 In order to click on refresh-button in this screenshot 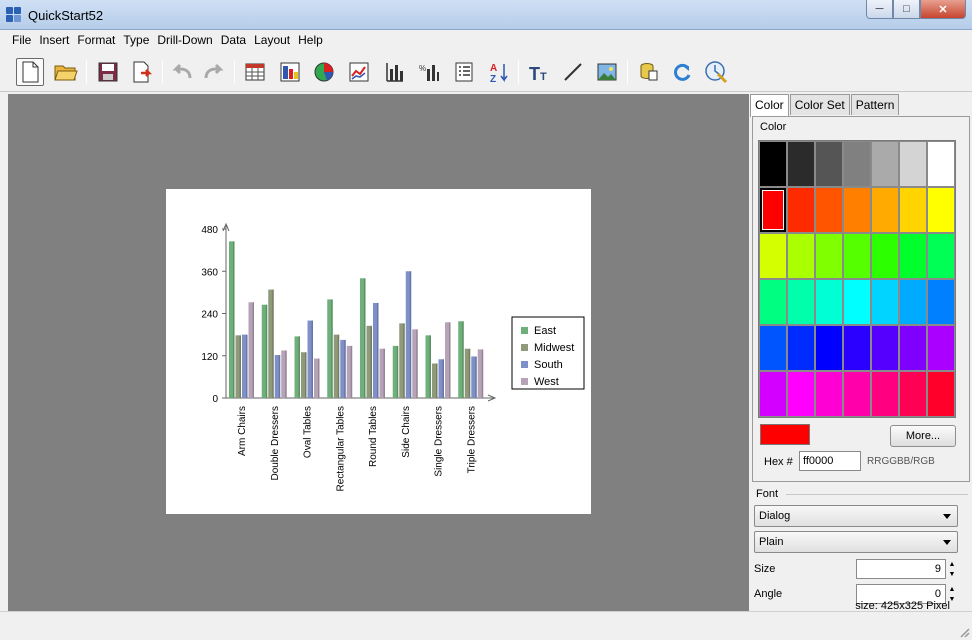, I will do `click(682, 72)`.